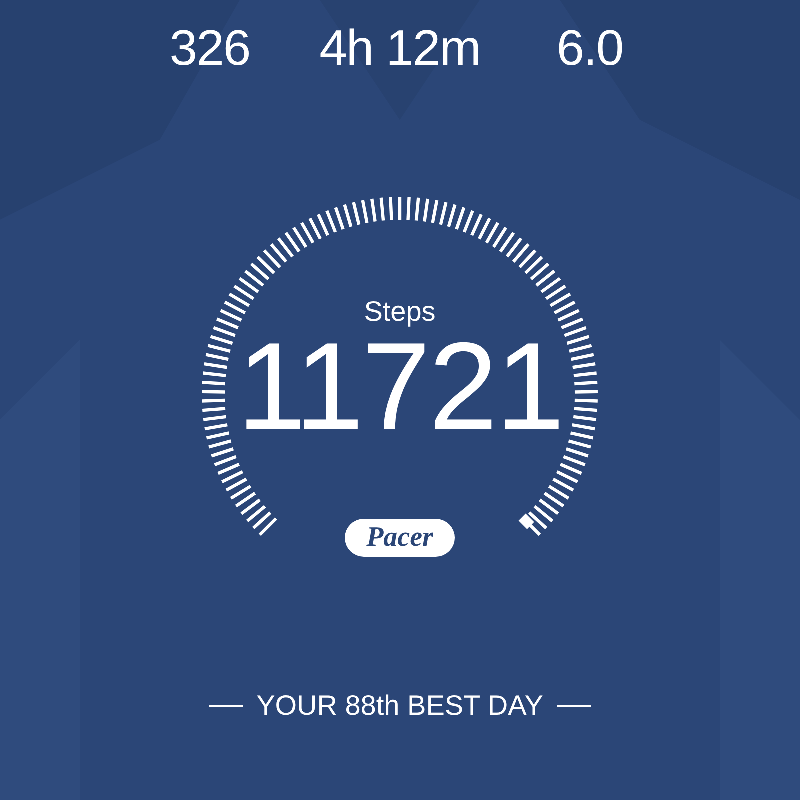  What do you see at coordinates (400, 48) in the screenshot?
I see `stat-value: 4h 12m` at bounding box center [400, 48].